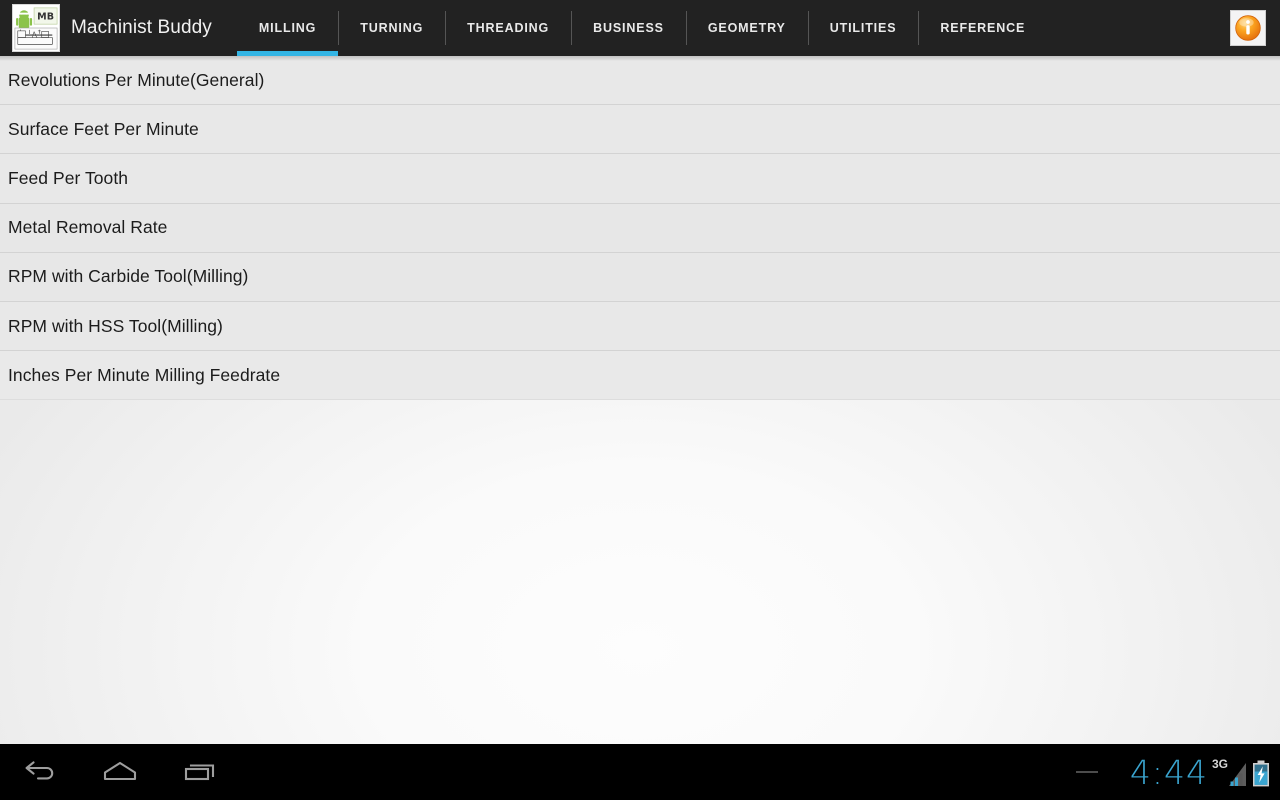 This screenshot has width=1280, height=800. I want to click on recent-apps-icon, so click(199, 772).